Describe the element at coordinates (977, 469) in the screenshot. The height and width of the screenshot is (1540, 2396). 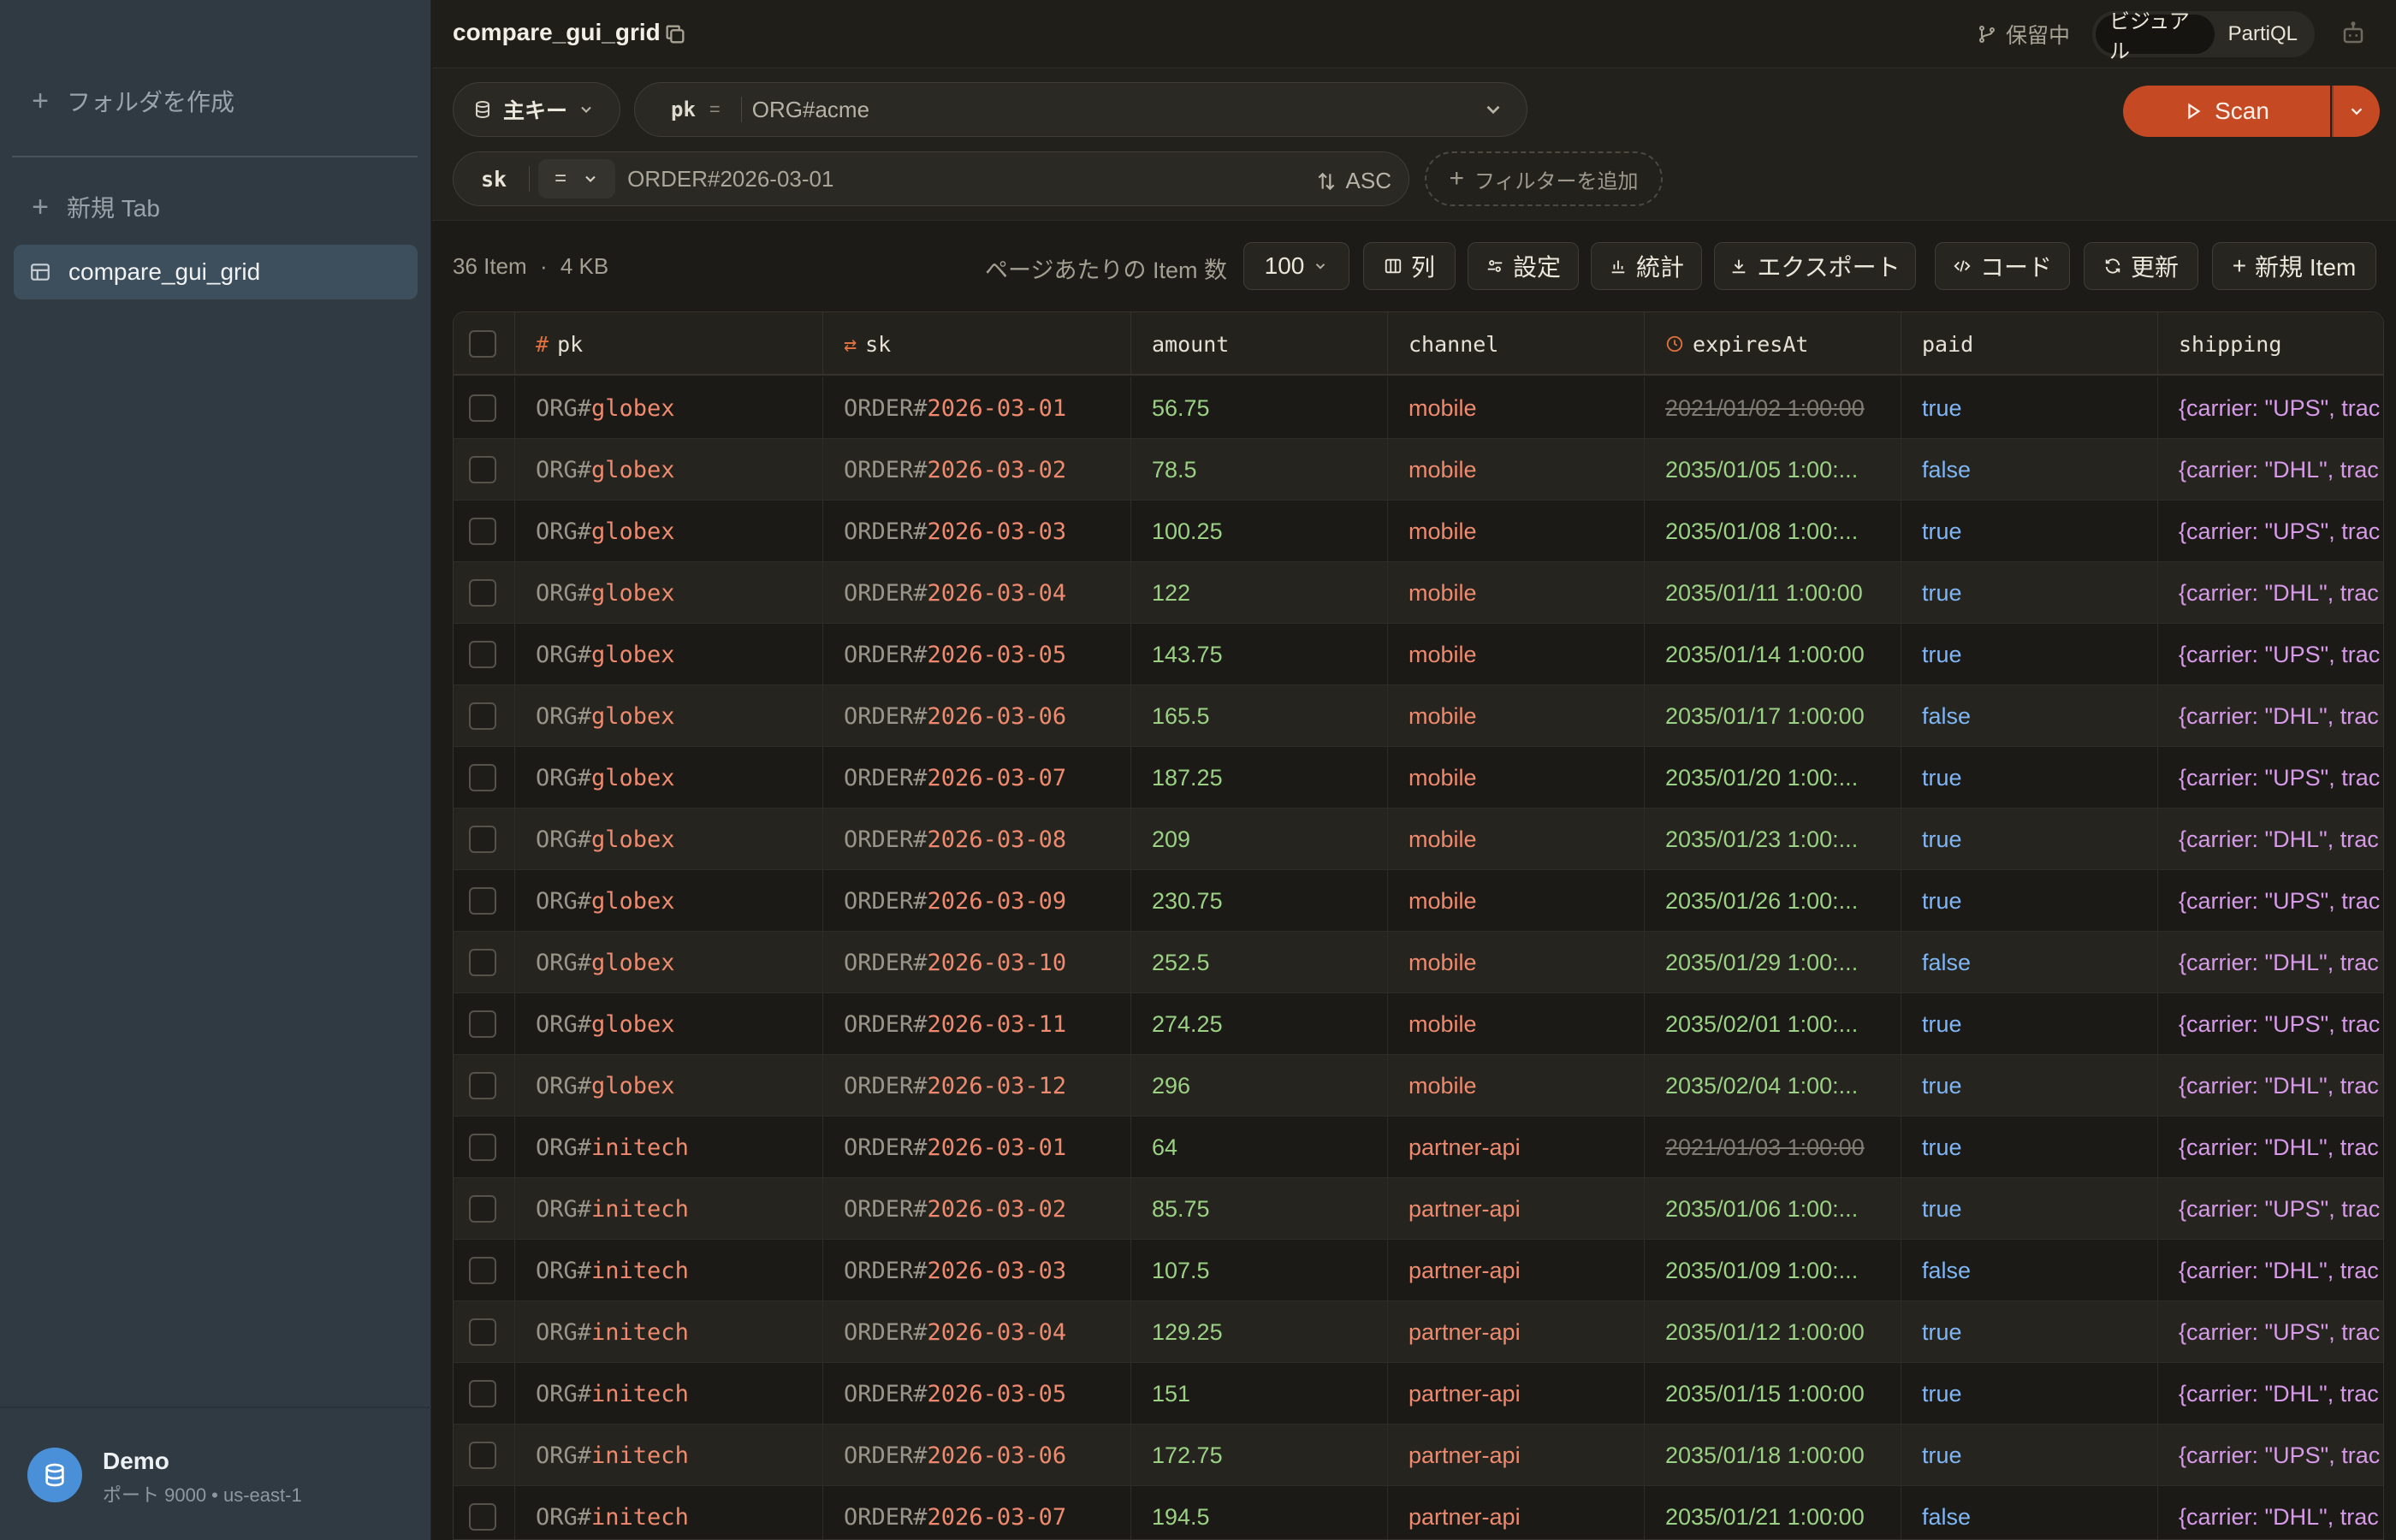
I see `cell-sk: ORDER# 2026-03-02` at that location.